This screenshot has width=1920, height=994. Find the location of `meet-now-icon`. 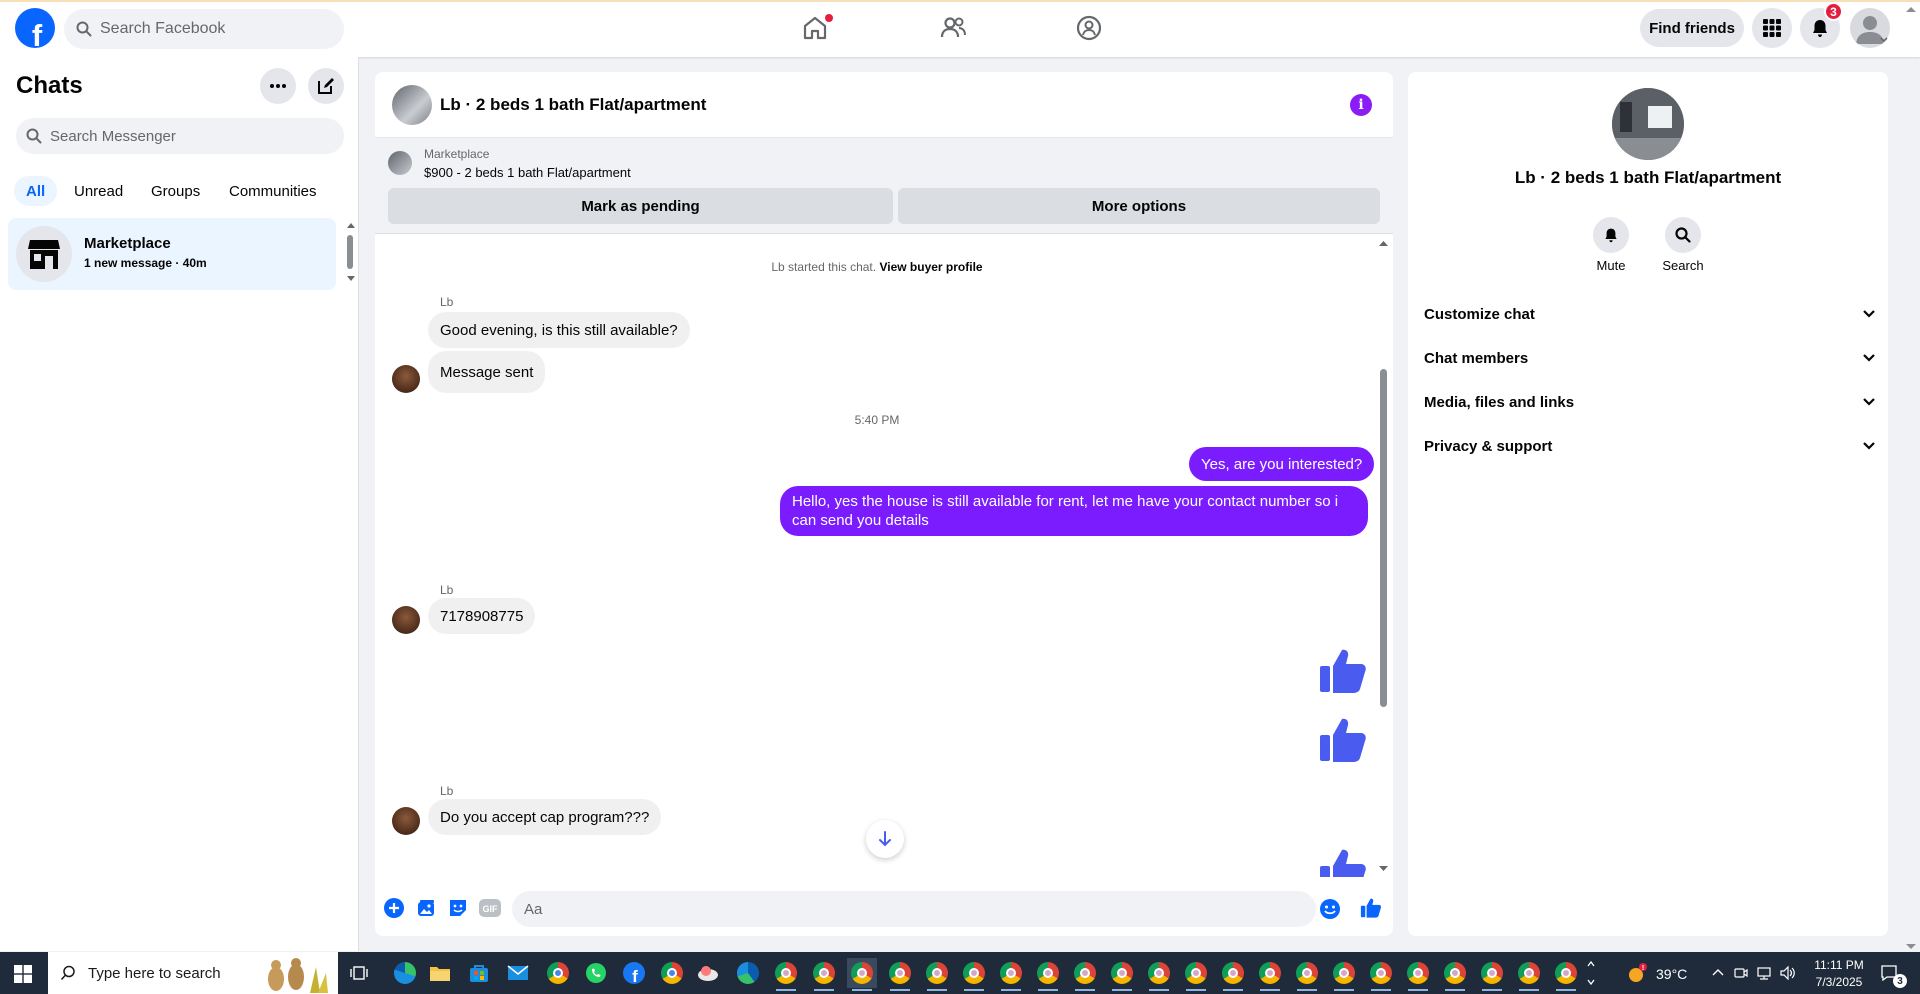

meet-now-icon is located at coordinates (1741, 973).